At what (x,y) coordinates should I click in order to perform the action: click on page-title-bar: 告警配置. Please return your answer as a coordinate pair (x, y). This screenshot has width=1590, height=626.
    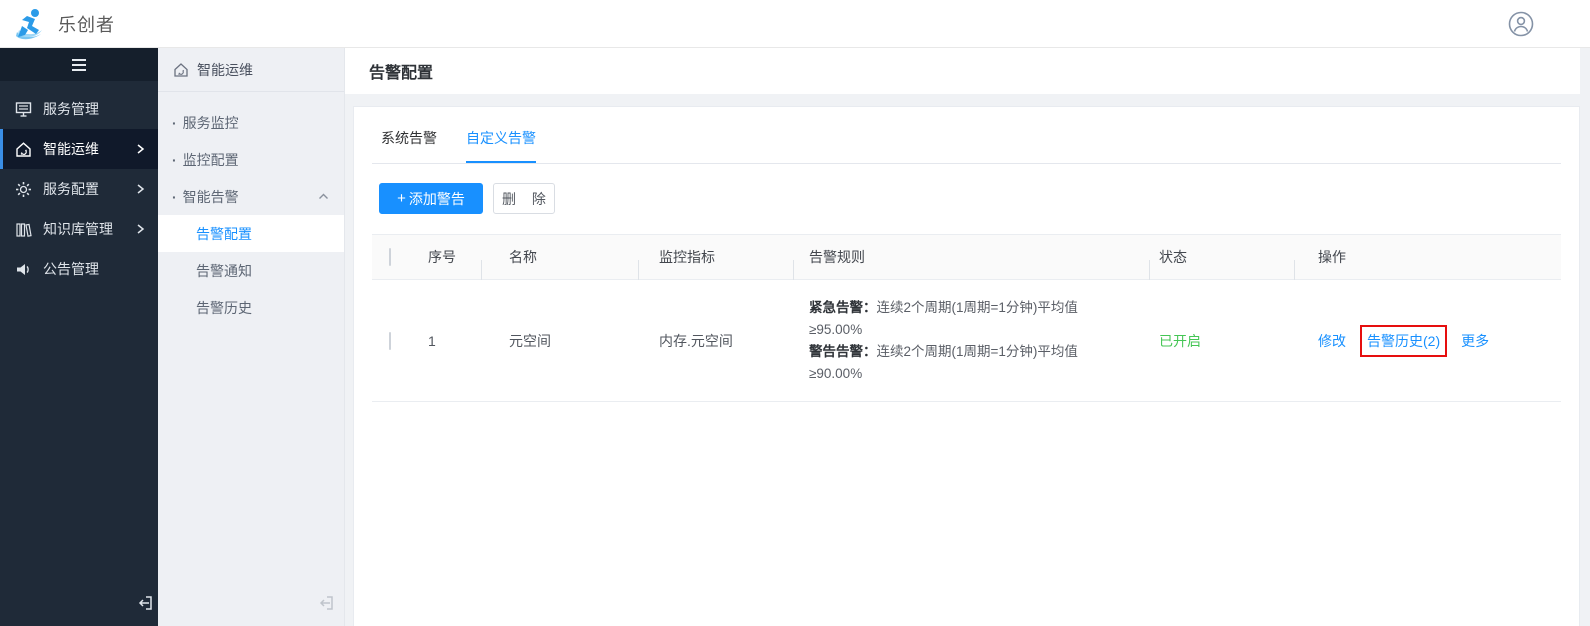
    Looking at the image, I should click on (962, 71).